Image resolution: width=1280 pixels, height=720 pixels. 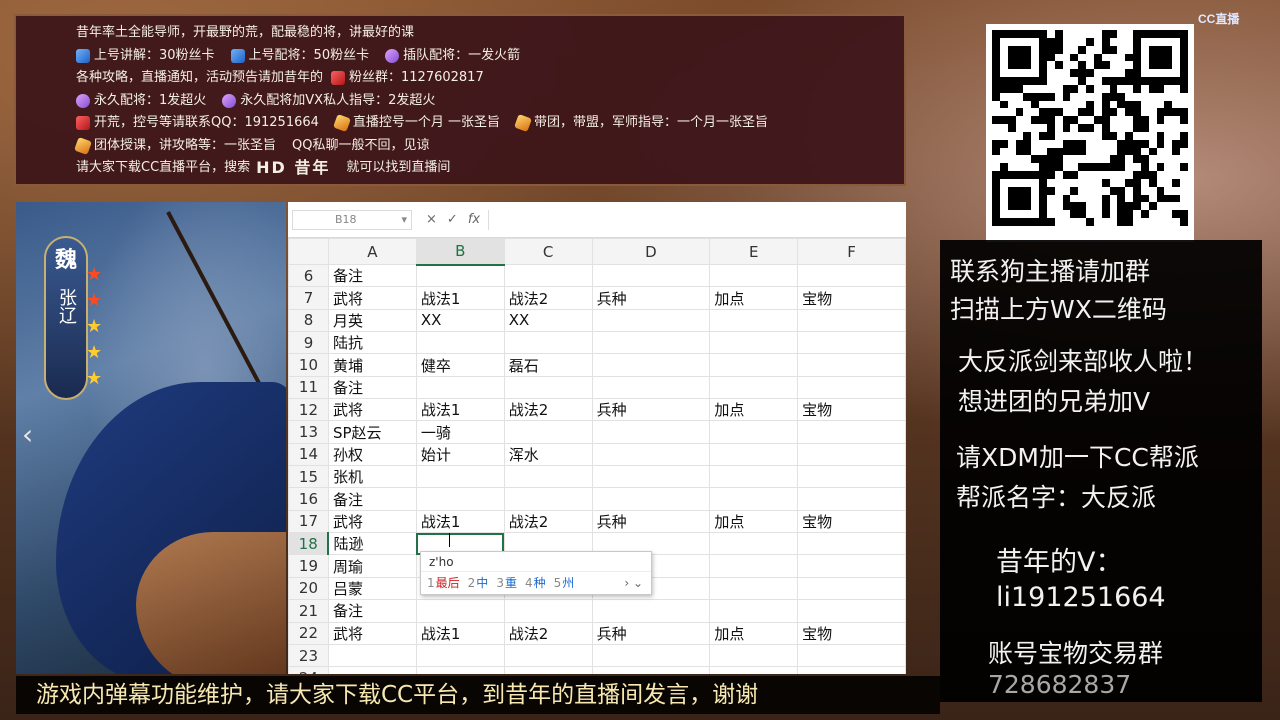 I want to click on ime-next-page-icon: › ⌄, so click(x=633, y=583).